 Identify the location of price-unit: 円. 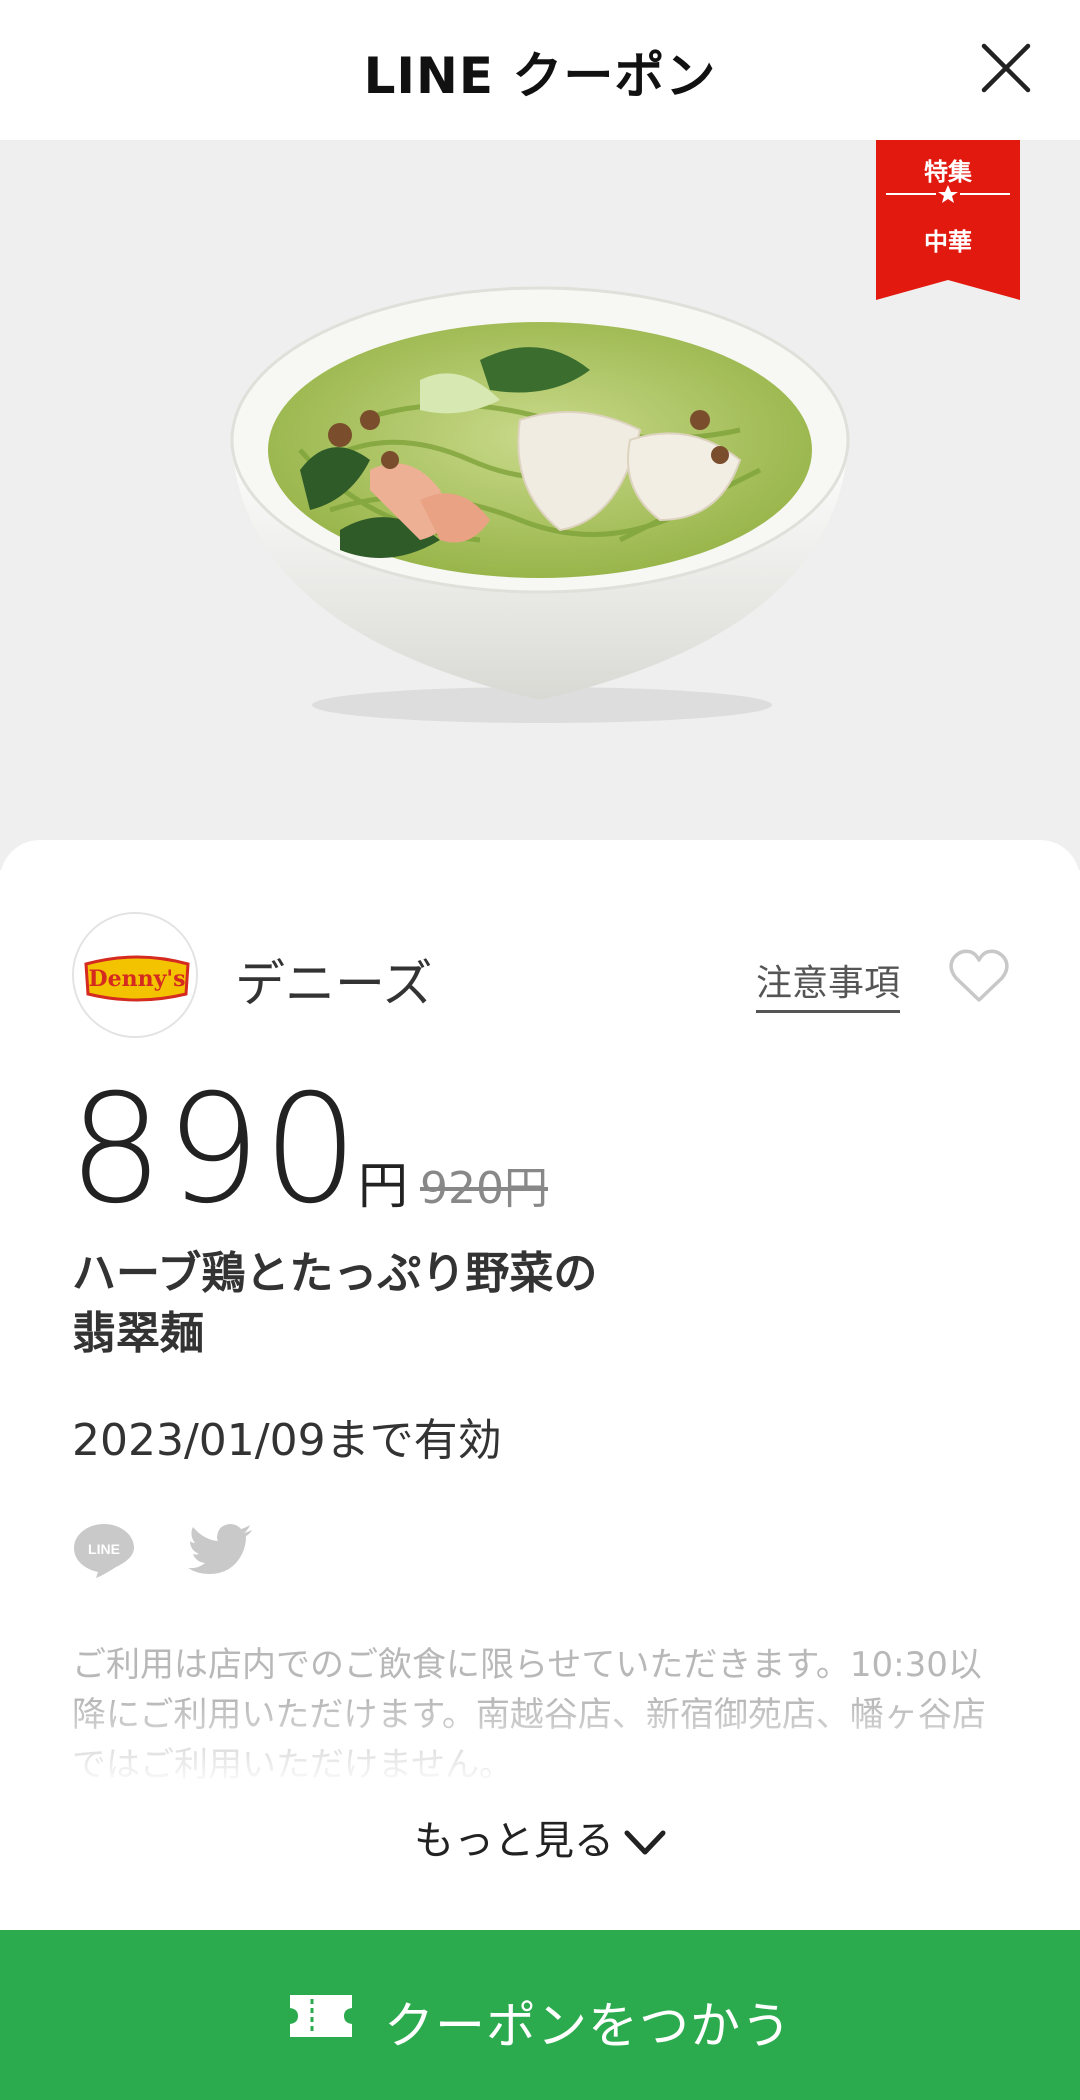
(383, 1186).